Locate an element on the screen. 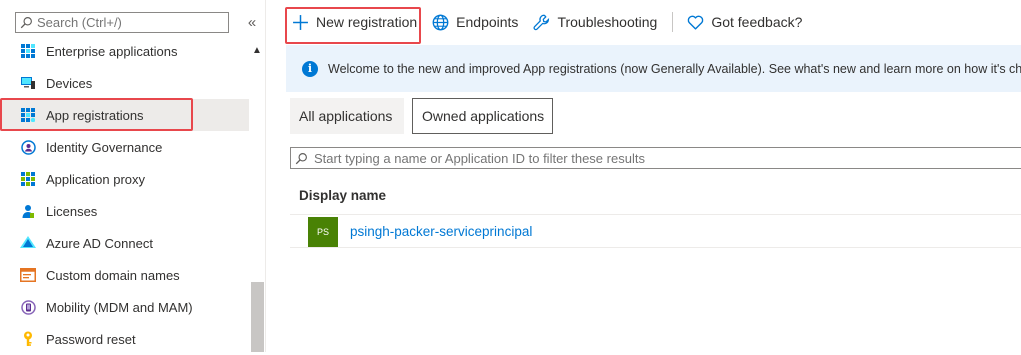  globe-icon is located at coordinates (440, 22).